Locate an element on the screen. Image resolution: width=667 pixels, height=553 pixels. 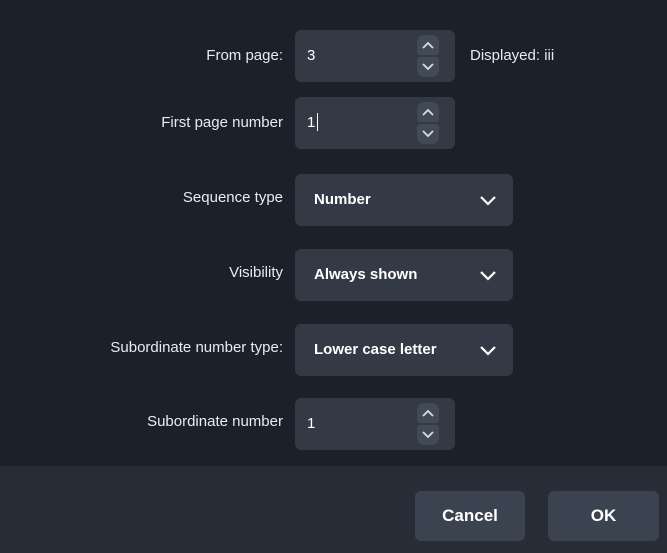
from-page-arrows is located at coordinates (428, 56).